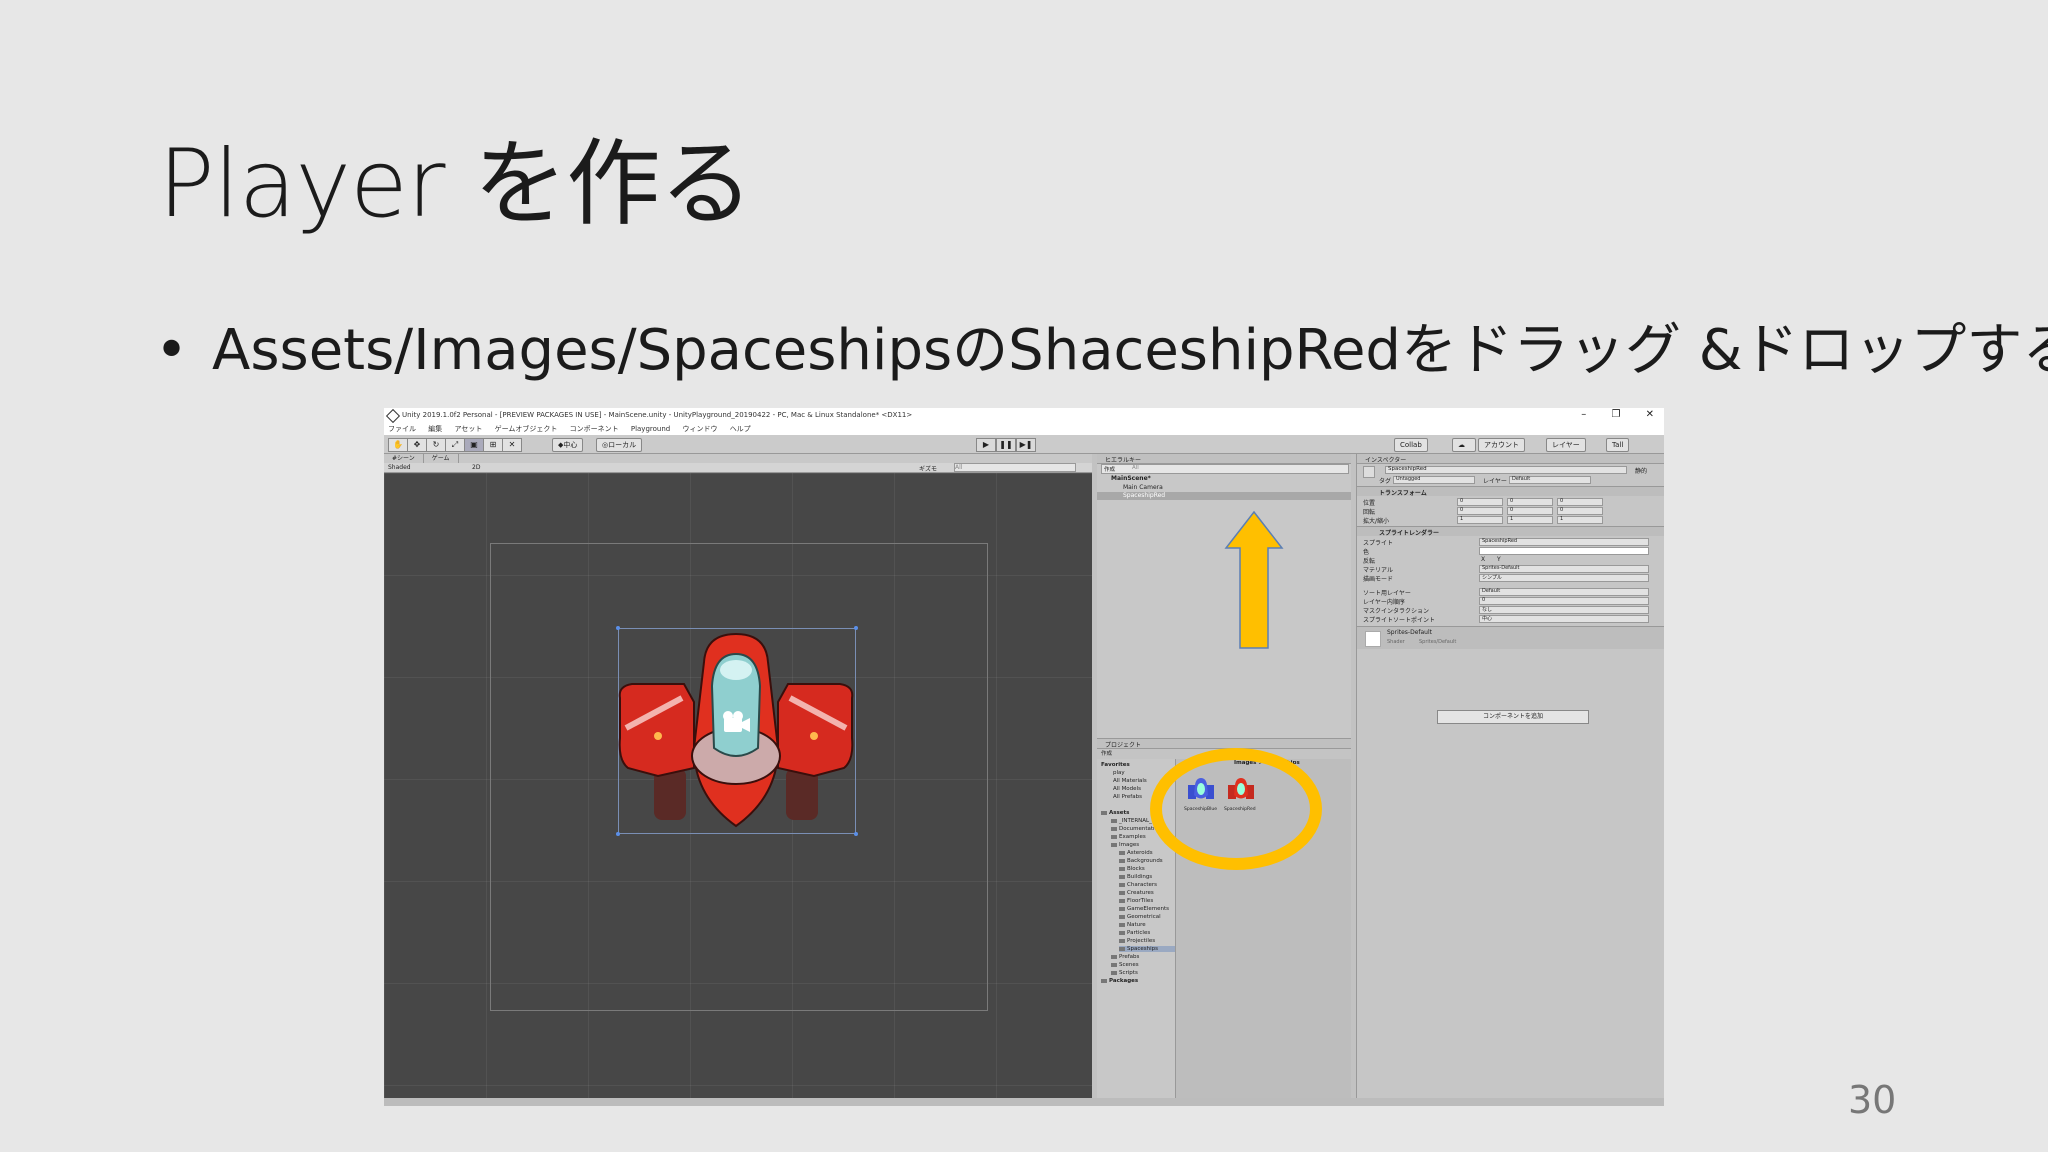  I want to click on hierarchy-tab: ヒエラルキー, so click(1224, 459).